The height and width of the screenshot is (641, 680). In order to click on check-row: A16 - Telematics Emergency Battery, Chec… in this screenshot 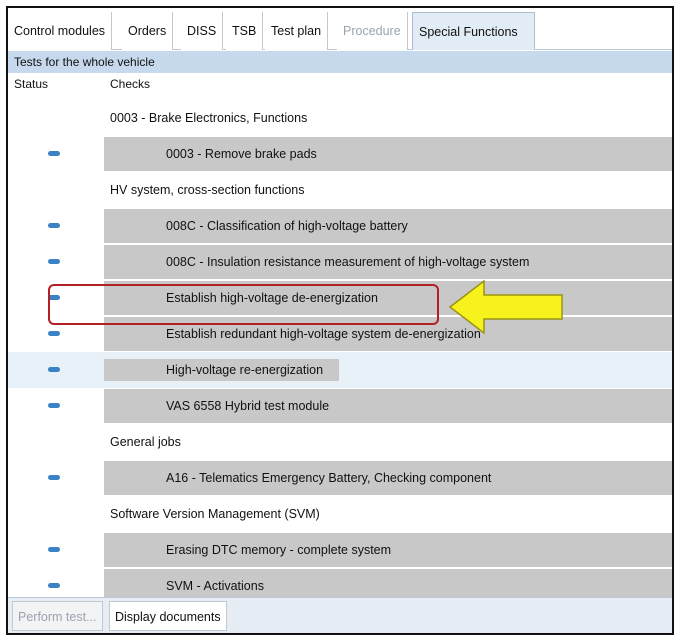, I will do `click(340, 478)`.